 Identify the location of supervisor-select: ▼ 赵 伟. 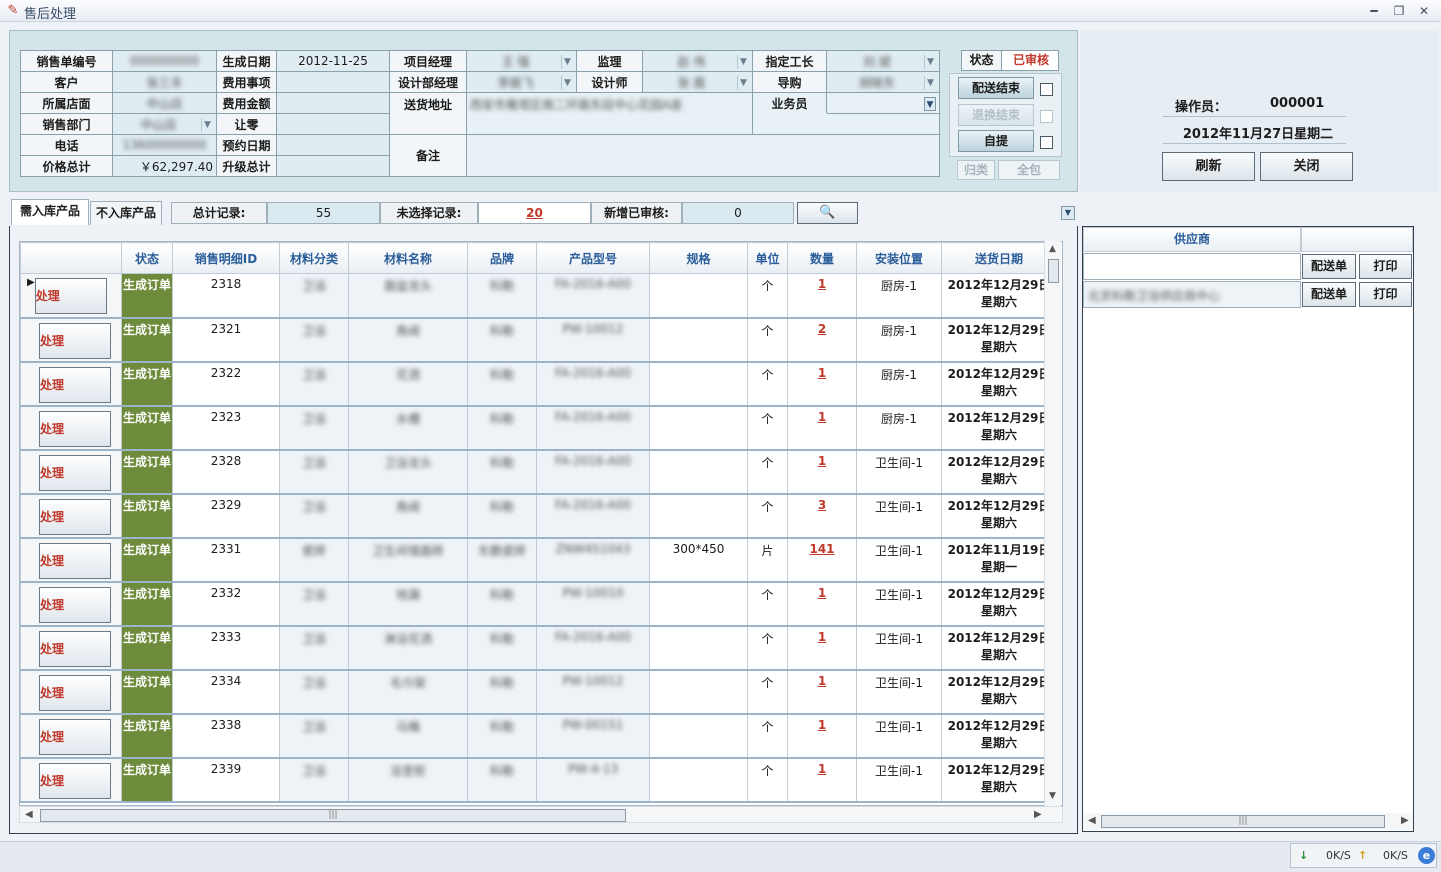
(697, 61).